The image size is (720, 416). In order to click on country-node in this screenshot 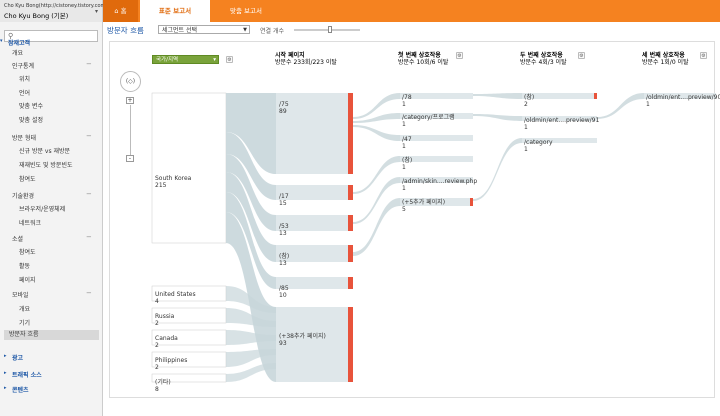, I will do `click(189, 168)`.